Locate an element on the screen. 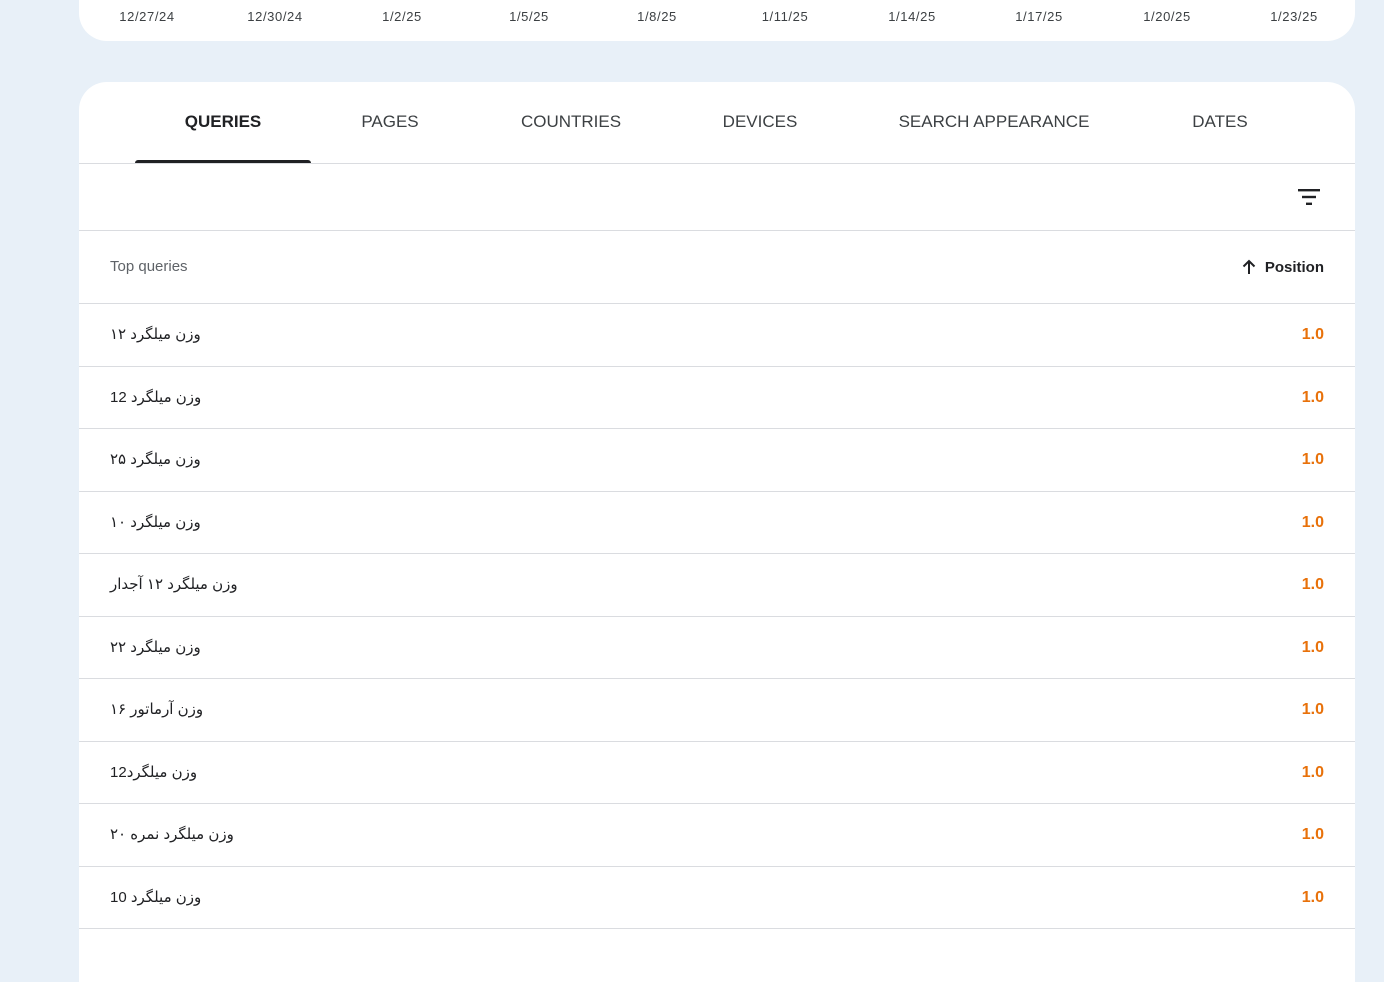  tab-countries: COUNTRIES is located at coordinates (571, 122).